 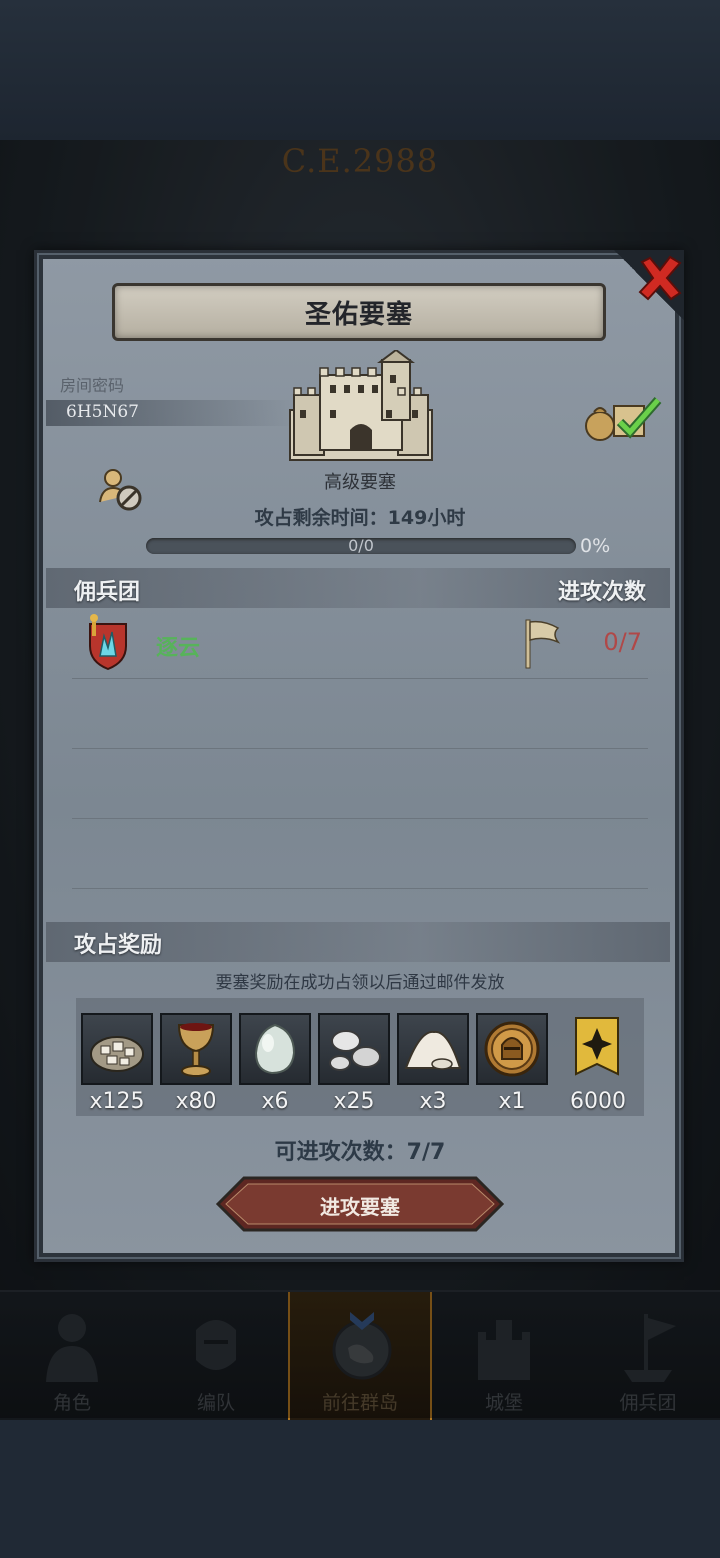 I want to click on guild-row: 逐云 0/7, so click(x=360, y=645).